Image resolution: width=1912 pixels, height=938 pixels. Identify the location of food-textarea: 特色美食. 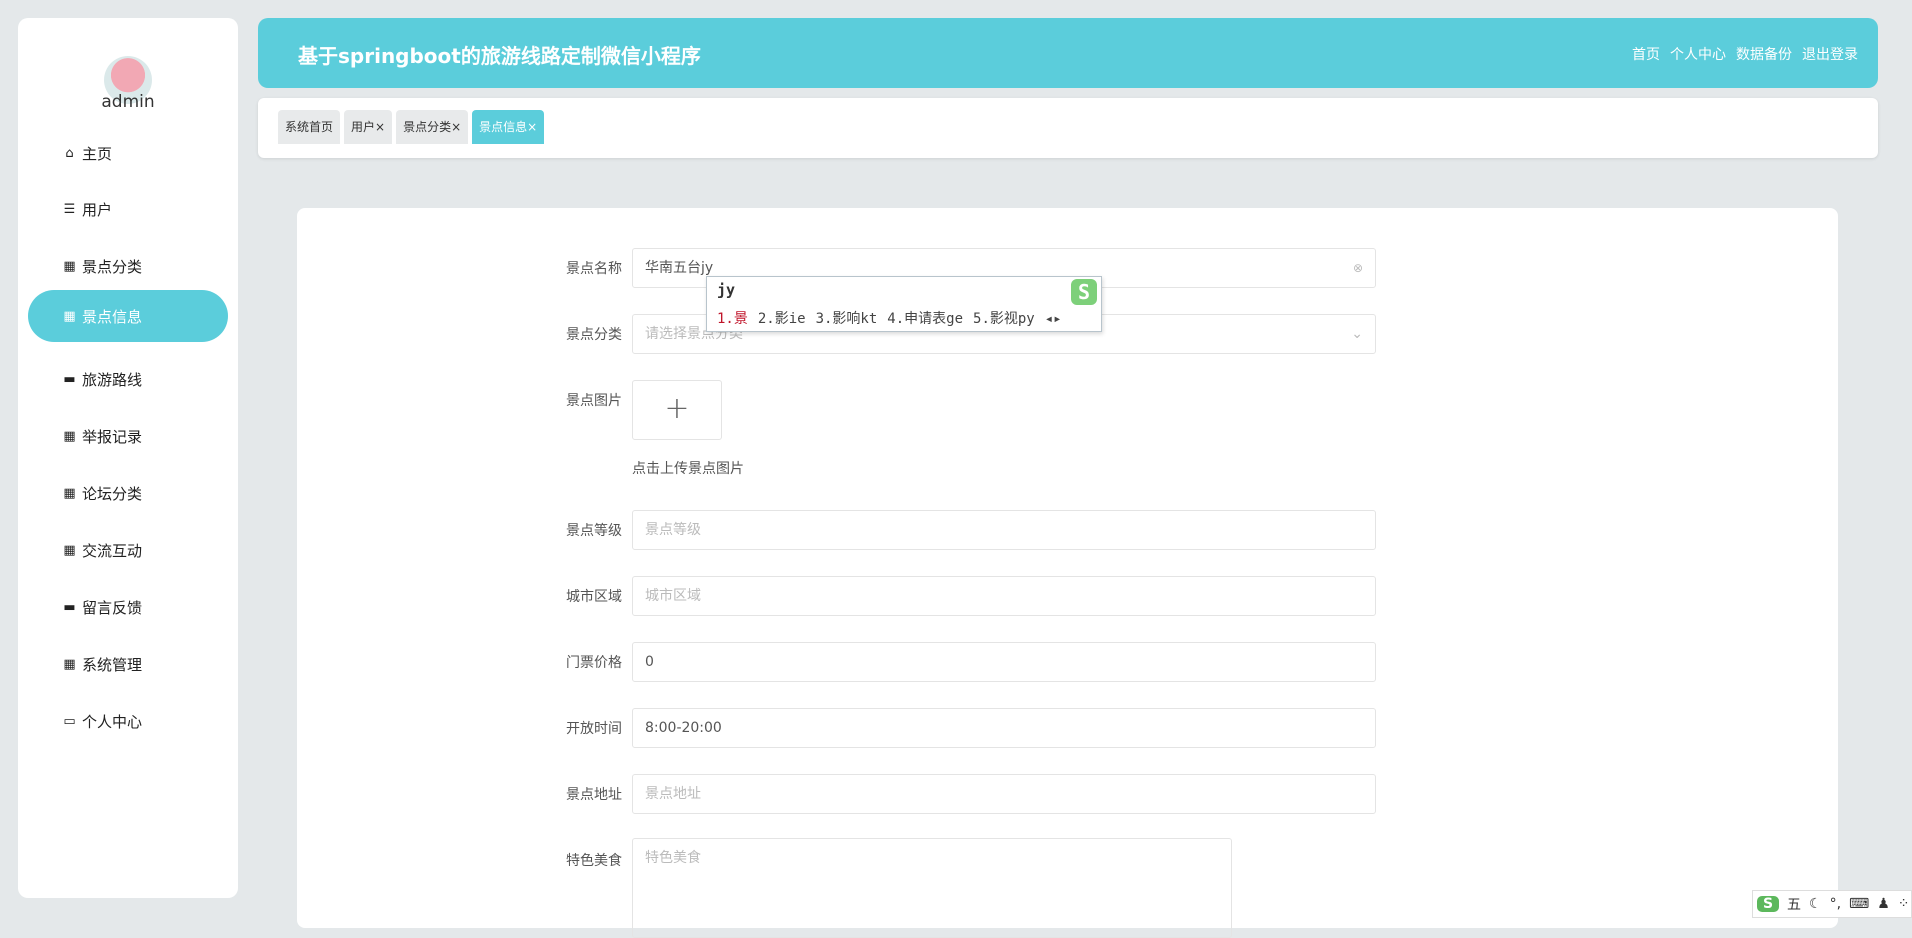
(932, 888).